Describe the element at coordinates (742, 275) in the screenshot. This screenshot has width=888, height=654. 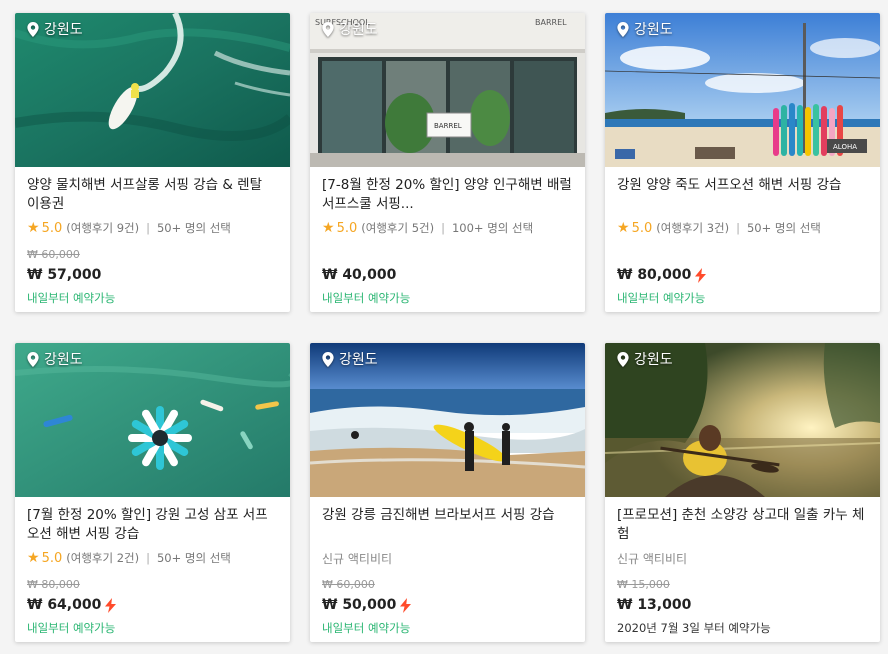
I see `price-row: ₩ 80,000` at that location.